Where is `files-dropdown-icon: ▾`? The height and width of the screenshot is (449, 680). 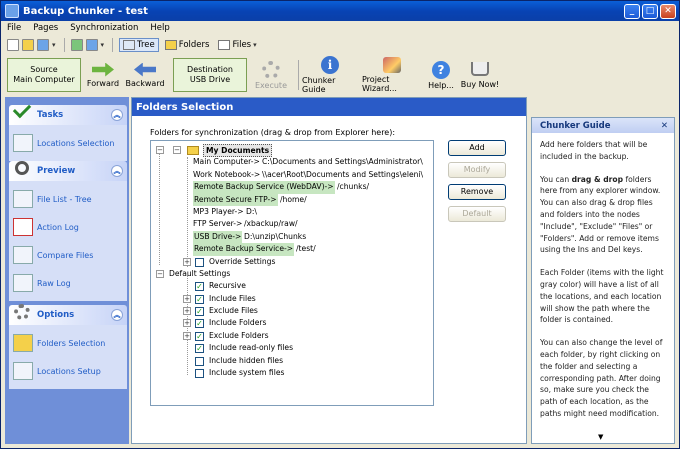 files-dropdown-icon: ▾ is located at coordinates (255, 45).